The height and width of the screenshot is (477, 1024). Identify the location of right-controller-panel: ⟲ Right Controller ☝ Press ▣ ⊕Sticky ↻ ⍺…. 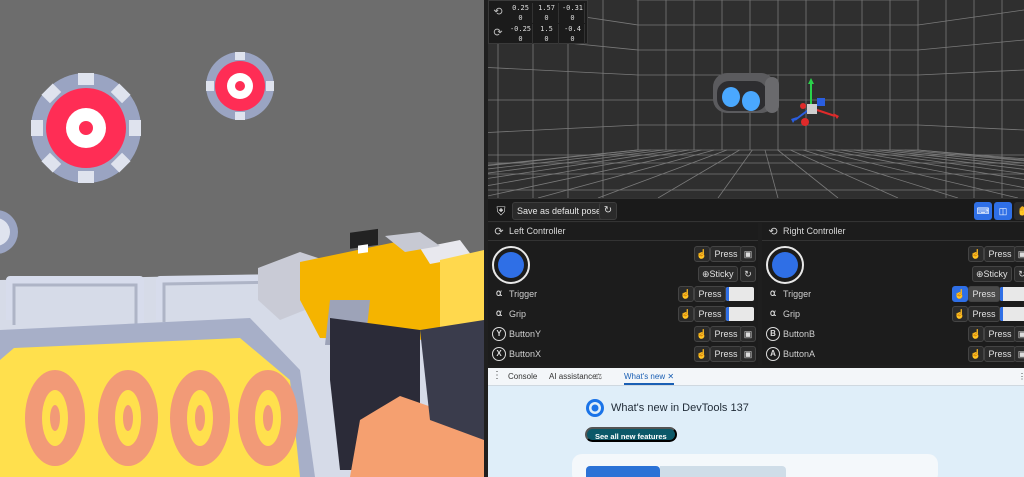
(893, 294).